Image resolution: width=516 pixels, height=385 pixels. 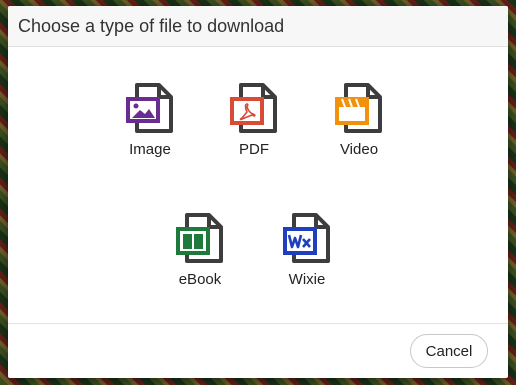 I want to click on file-option-wixie: Wixie, so click(x=307, y=259).